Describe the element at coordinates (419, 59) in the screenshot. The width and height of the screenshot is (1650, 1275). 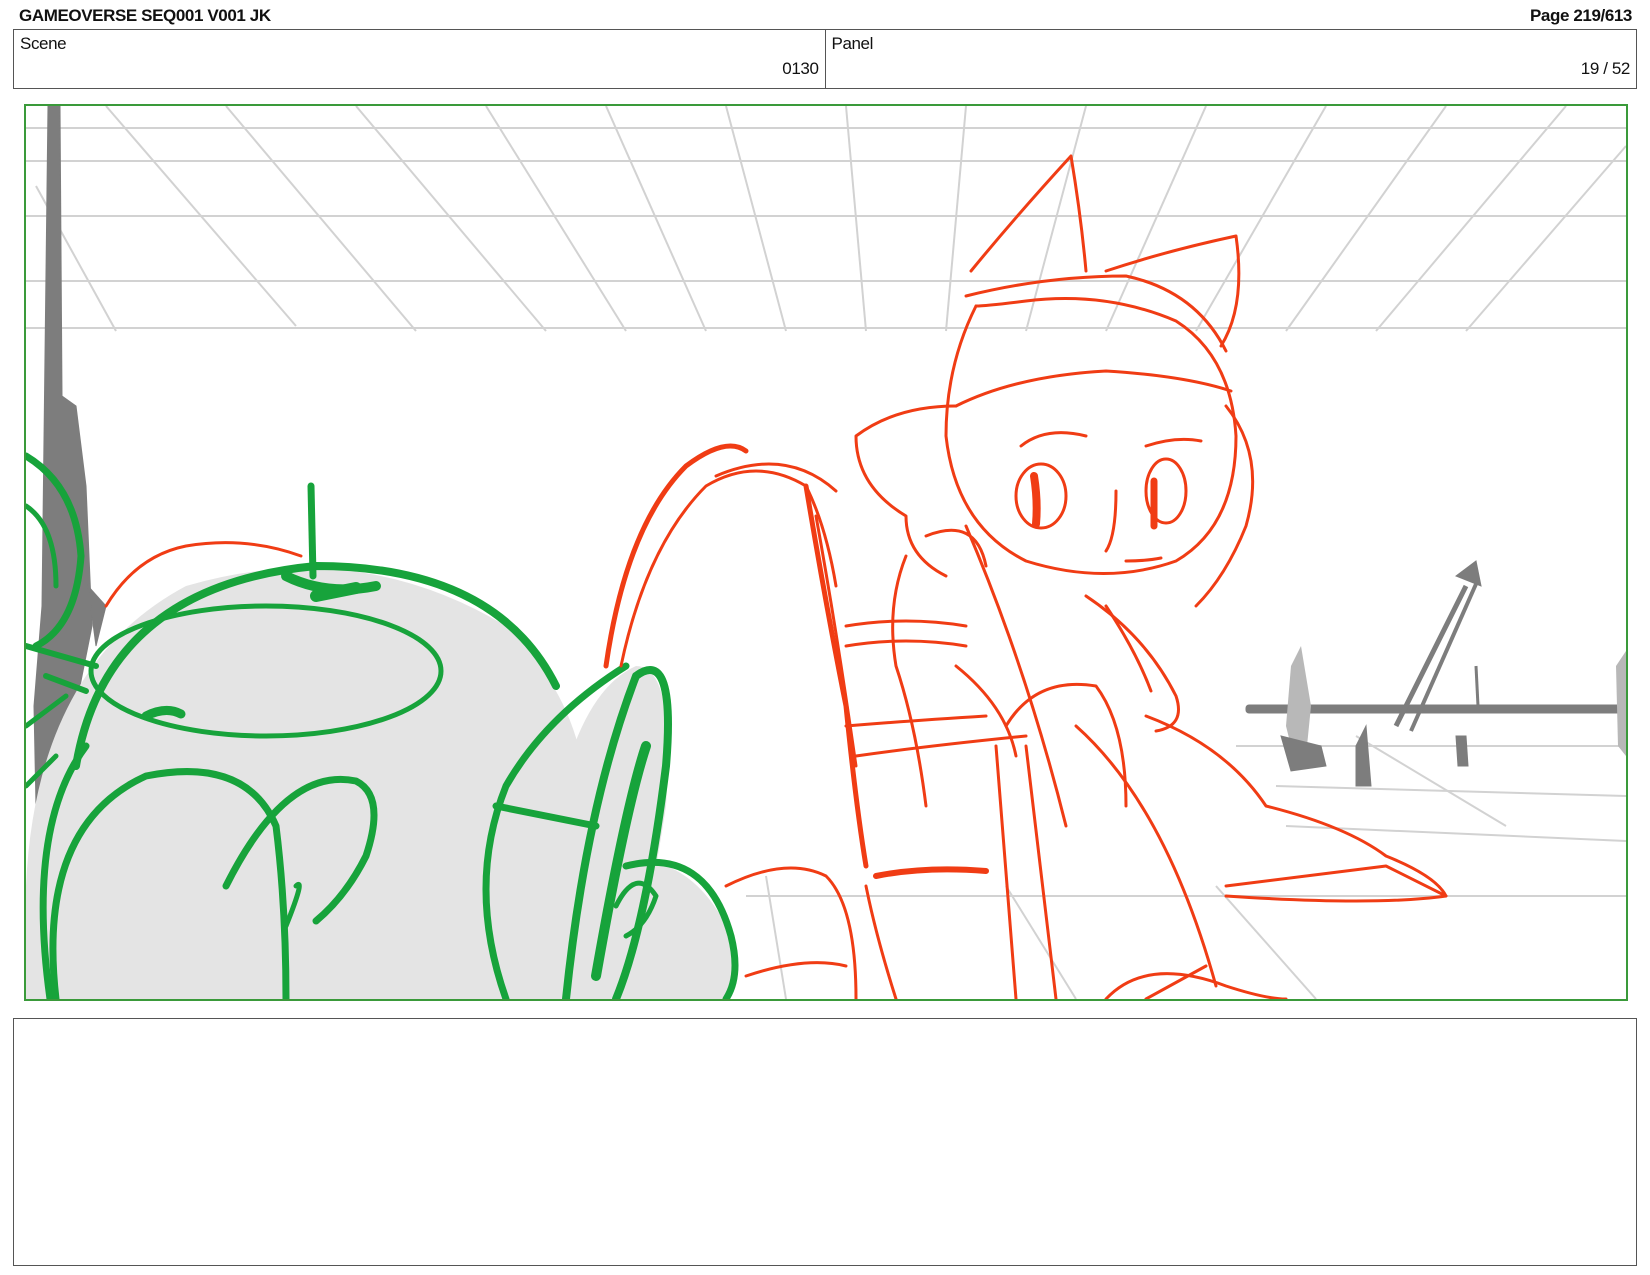
I see `scene-cell: Scene 0130` at that location.